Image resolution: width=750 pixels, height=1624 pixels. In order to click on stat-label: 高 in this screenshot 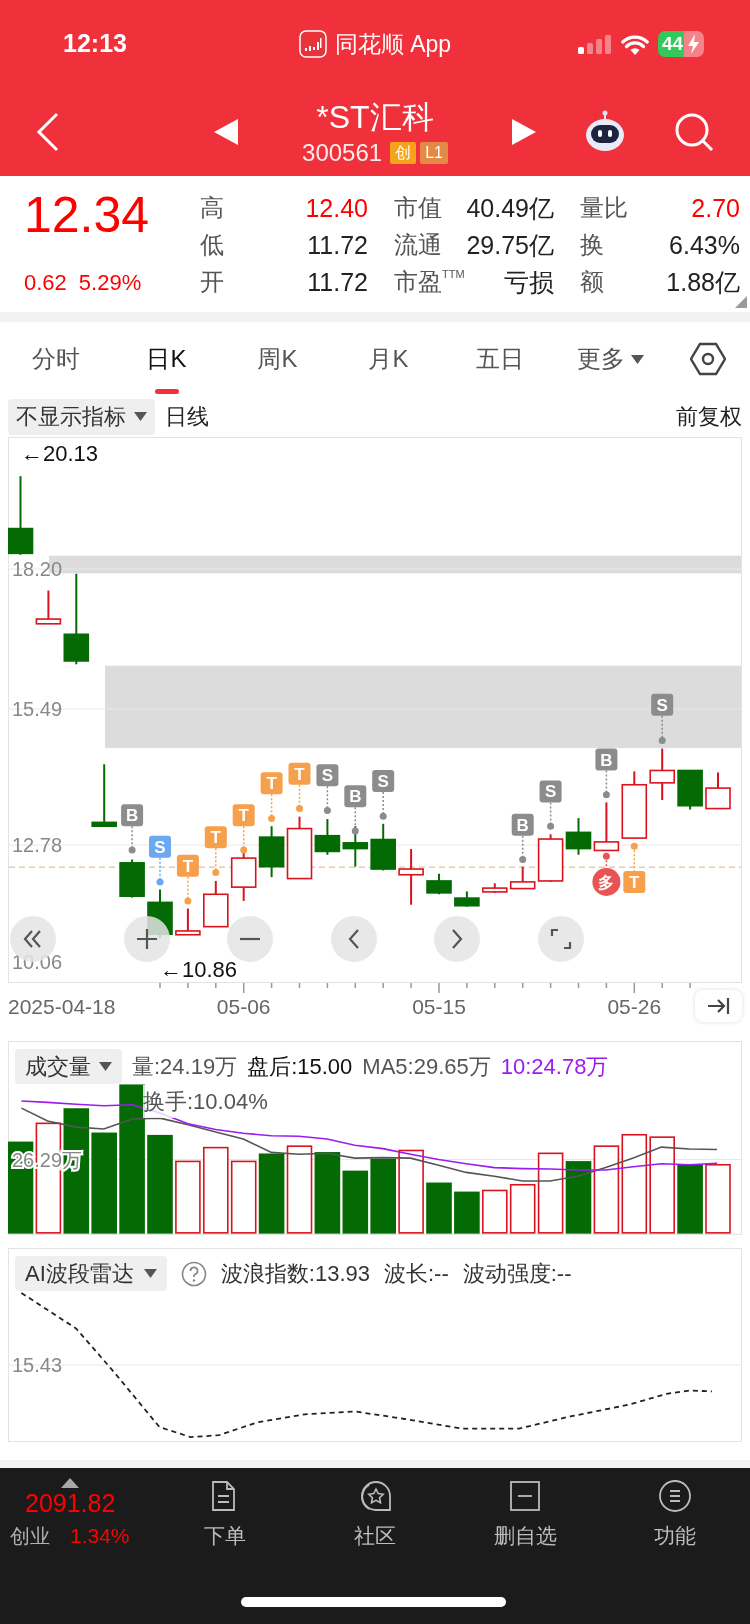, I will do `click(212, 207)`.